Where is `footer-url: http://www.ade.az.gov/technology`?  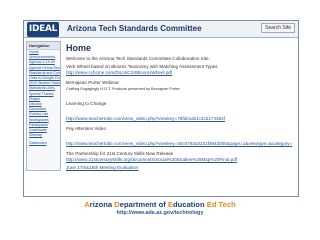 footer-url: http://www.ade.az.gov/technology is located at coordinates (160, 213).